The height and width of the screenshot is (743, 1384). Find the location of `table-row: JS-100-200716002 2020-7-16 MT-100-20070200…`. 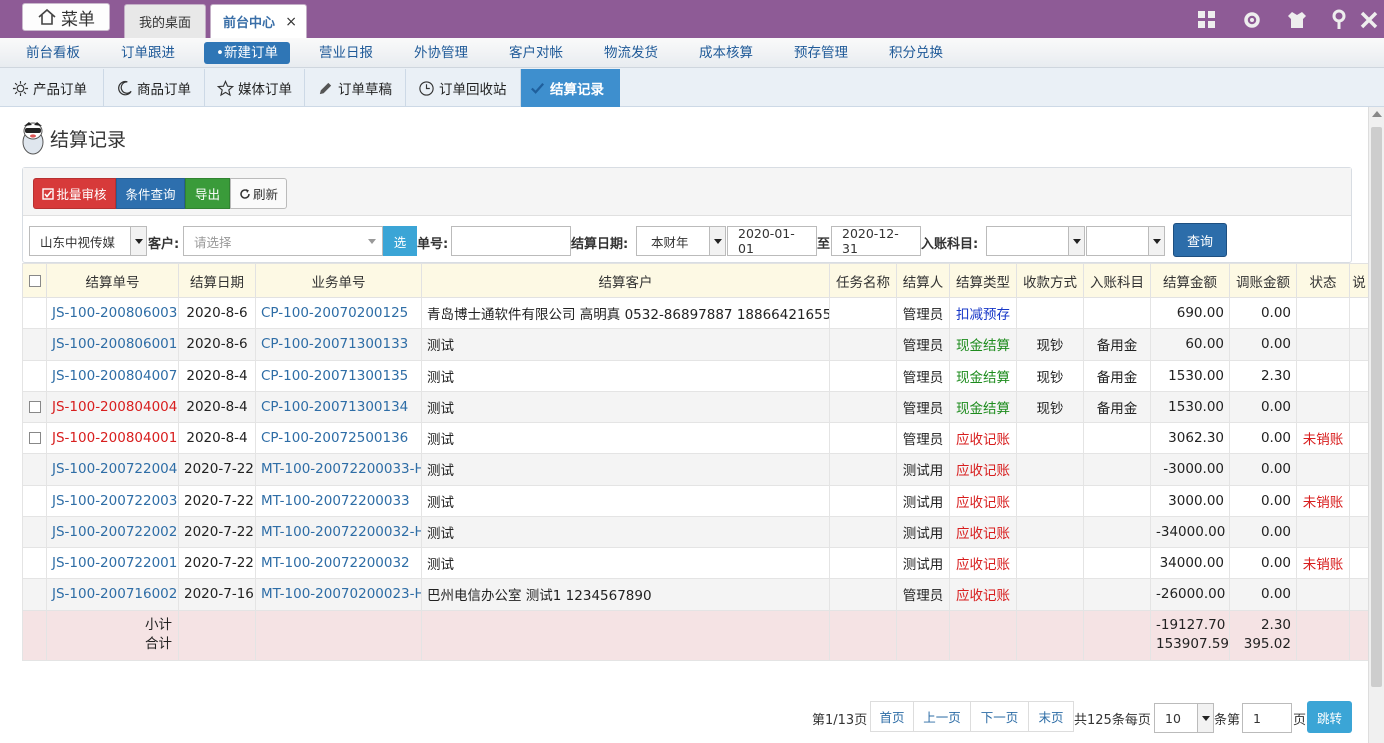

table-row: JS-100-200716002 2020-7-16 MT-100-20070200… is located at coordinates (695, 594).